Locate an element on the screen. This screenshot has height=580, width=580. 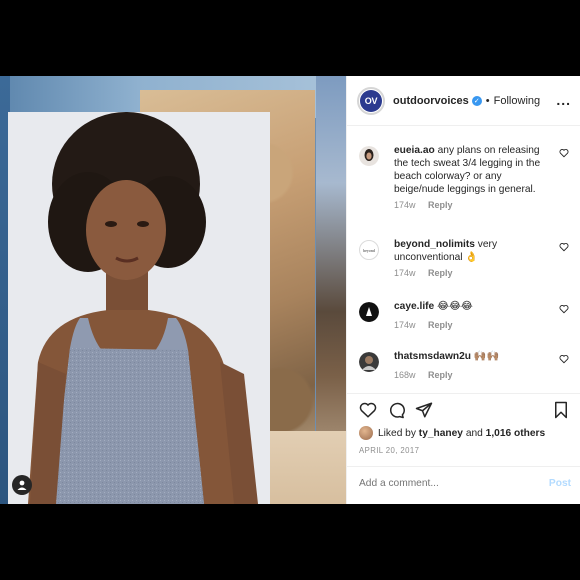
comment-content: 🙌🏽🙌🏽 is located at coordinates (486, 356).